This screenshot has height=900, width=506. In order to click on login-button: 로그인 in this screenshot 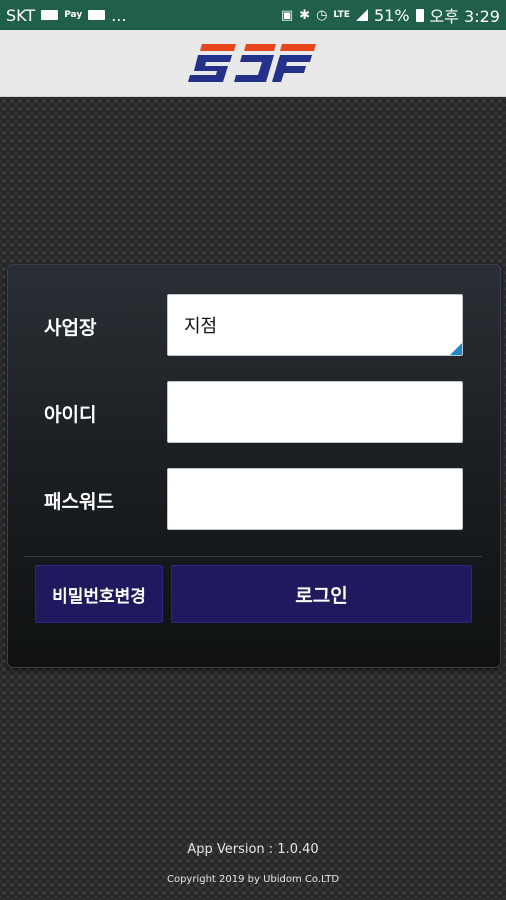, I will do `click(321, 594)`.